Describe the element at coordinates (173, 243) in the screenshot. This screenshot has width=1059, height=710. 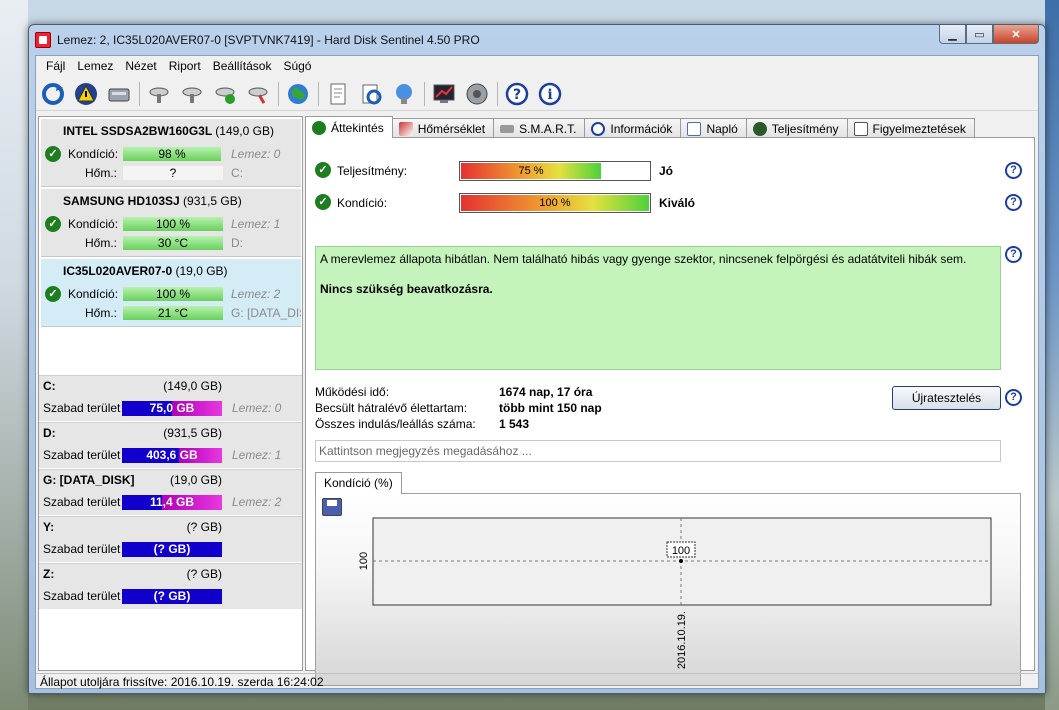
I see `temp-value: 30 °C` at that location.